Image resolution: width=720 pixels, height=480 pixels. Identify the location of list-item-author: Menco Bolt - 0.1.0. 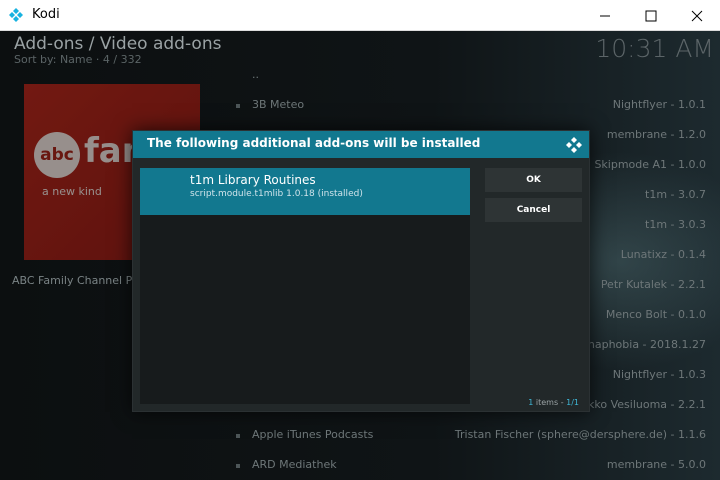
(655, 314).